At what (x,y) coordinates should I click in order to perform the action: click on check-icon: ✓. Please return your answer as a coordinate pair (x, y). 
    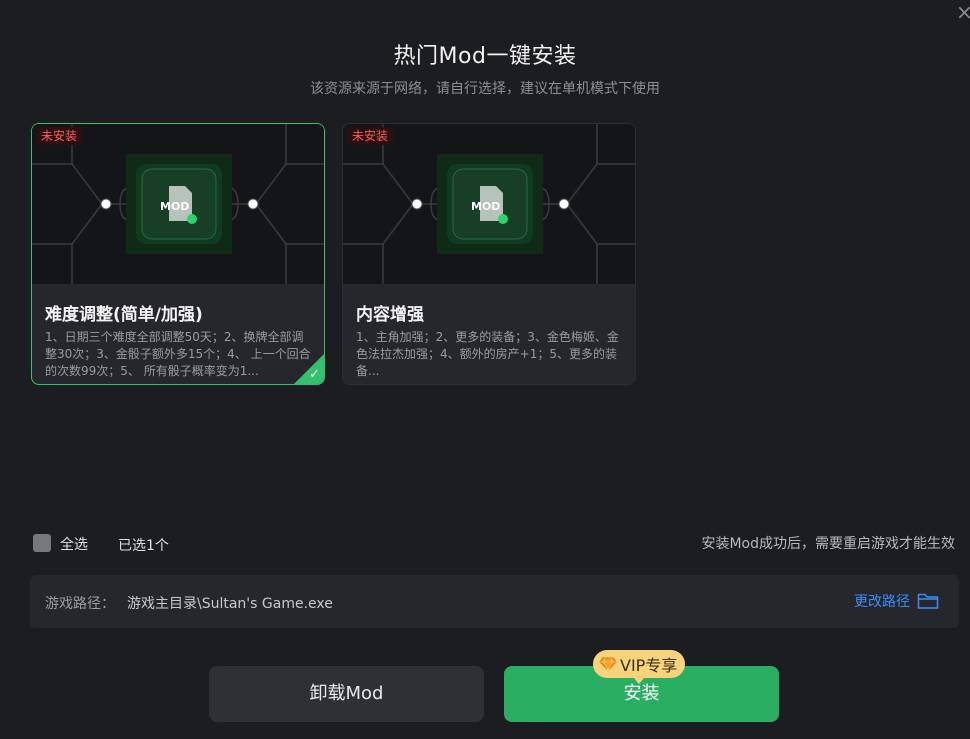
    Looking at the image, I should click on (314, 374).